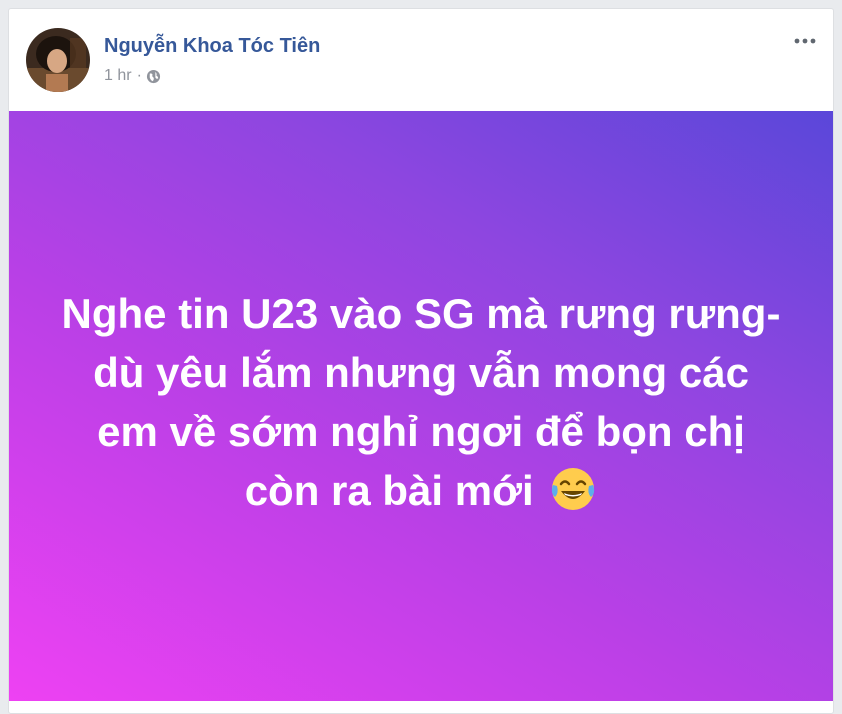 The image size is (842, 714). What do you see at coordinates (153, 76) in the screenshot?
I see `globe-icon` at bounding box center [153, 76].